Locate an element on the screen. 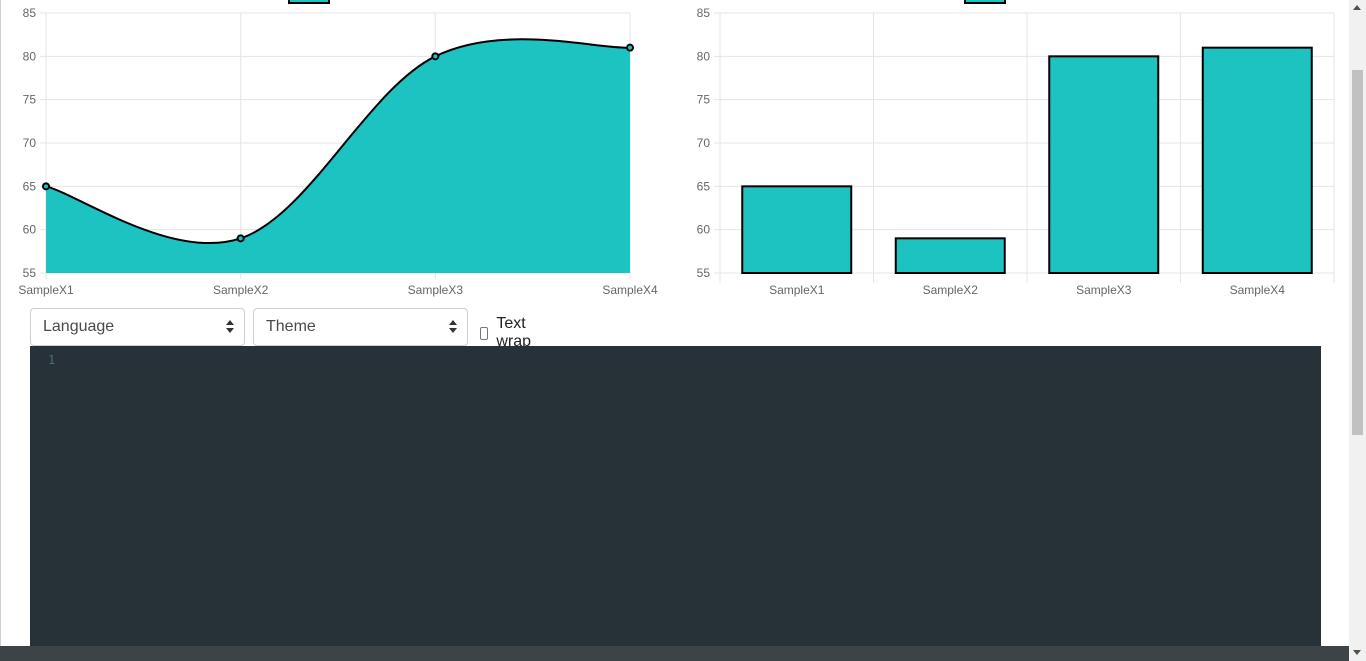 The height and width of the screenshot is (661, 1366). scrollbar-thumb is located at coordinates (1357, 252).